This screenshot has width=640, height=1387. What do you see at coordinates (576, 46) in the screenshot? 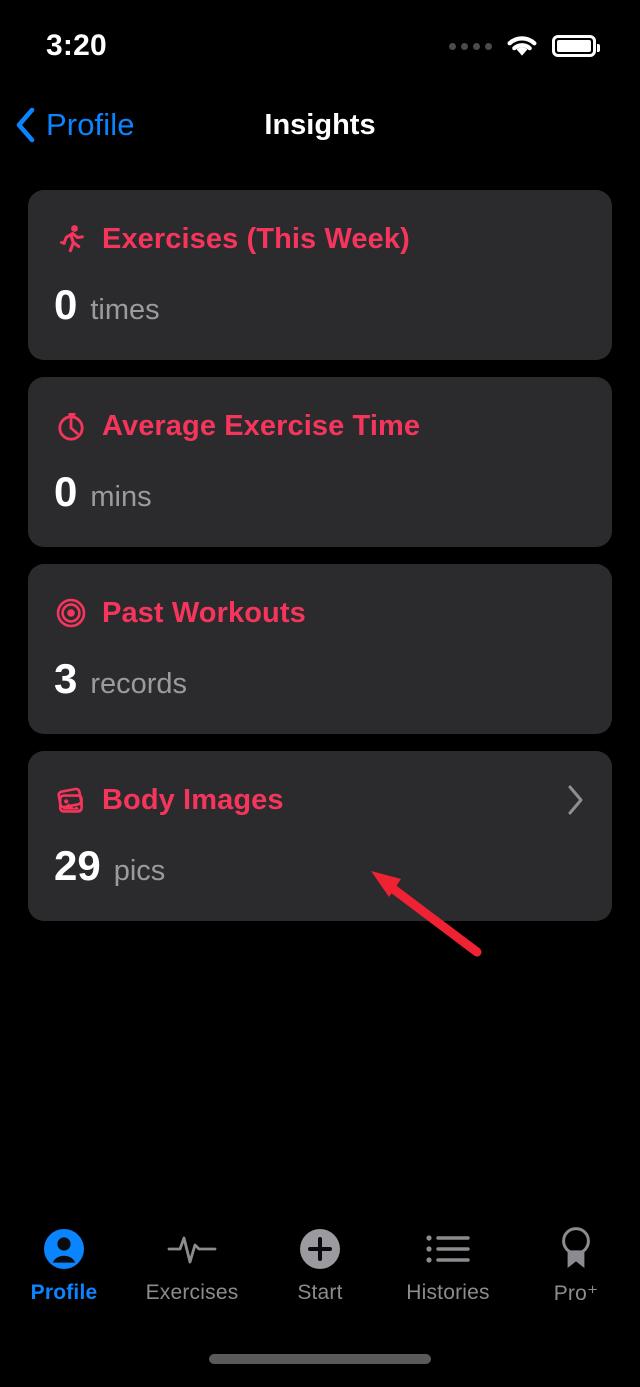
I see `battery-full-icon` at bounding box center [576, 46].